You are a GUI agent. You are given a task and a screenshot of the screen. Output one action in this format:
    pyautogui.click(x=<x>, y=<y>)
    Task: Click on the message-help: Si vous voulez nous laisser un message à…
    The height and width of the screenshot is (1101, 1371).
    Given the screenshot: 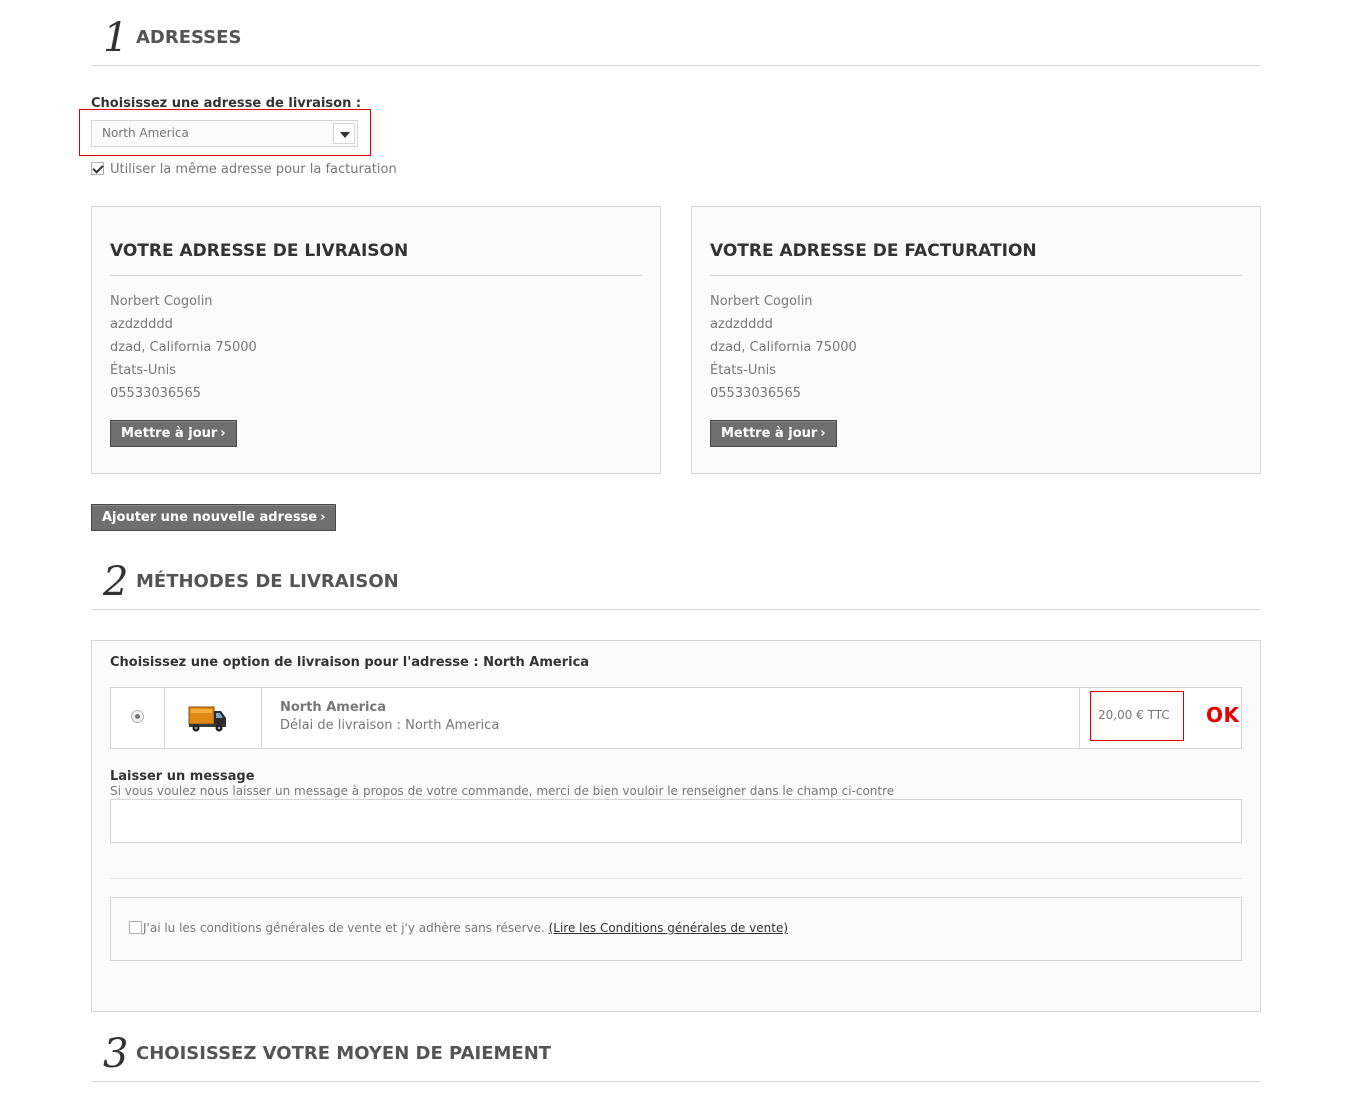 What is the action you would take?
    pyautogui.click(x=502, y=791)
    